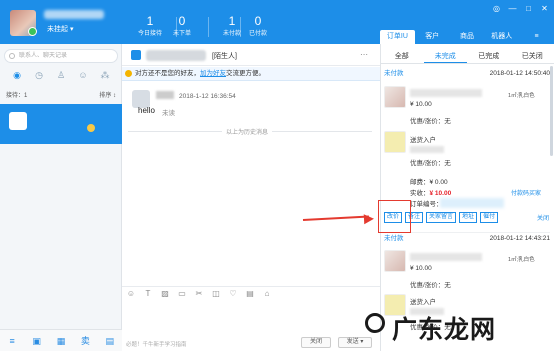 This screenshot has width=554, height=351. I want to click on payment-method-link: 付款码买家, so click(526, 192).